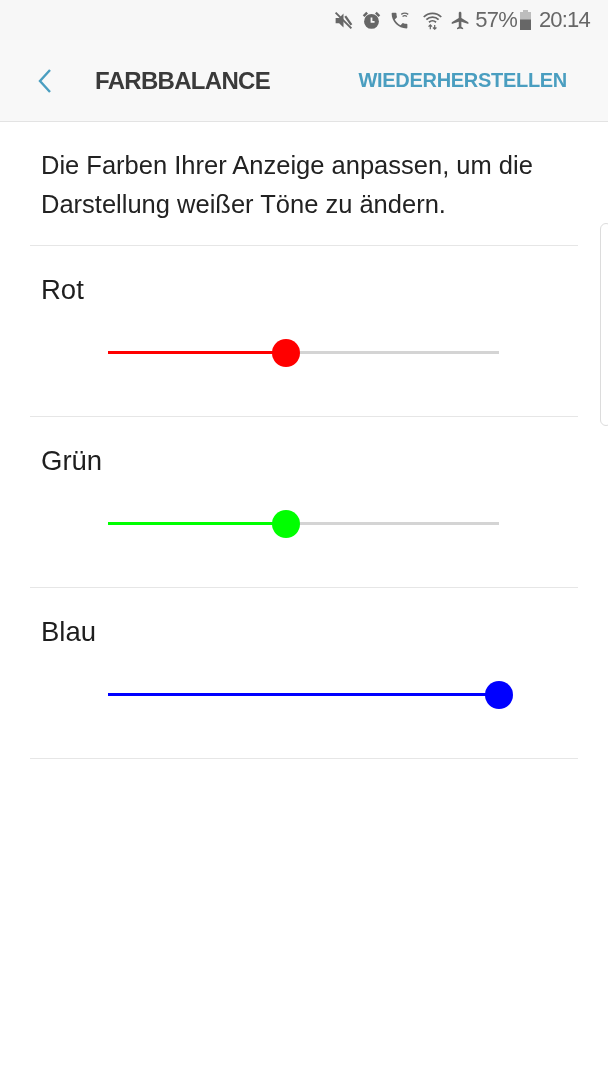 The image size is (608, 1080). Describe the element at coordinates (183, 80) in the screenshot. I see `page-title: FARBBALANCE` at that location.